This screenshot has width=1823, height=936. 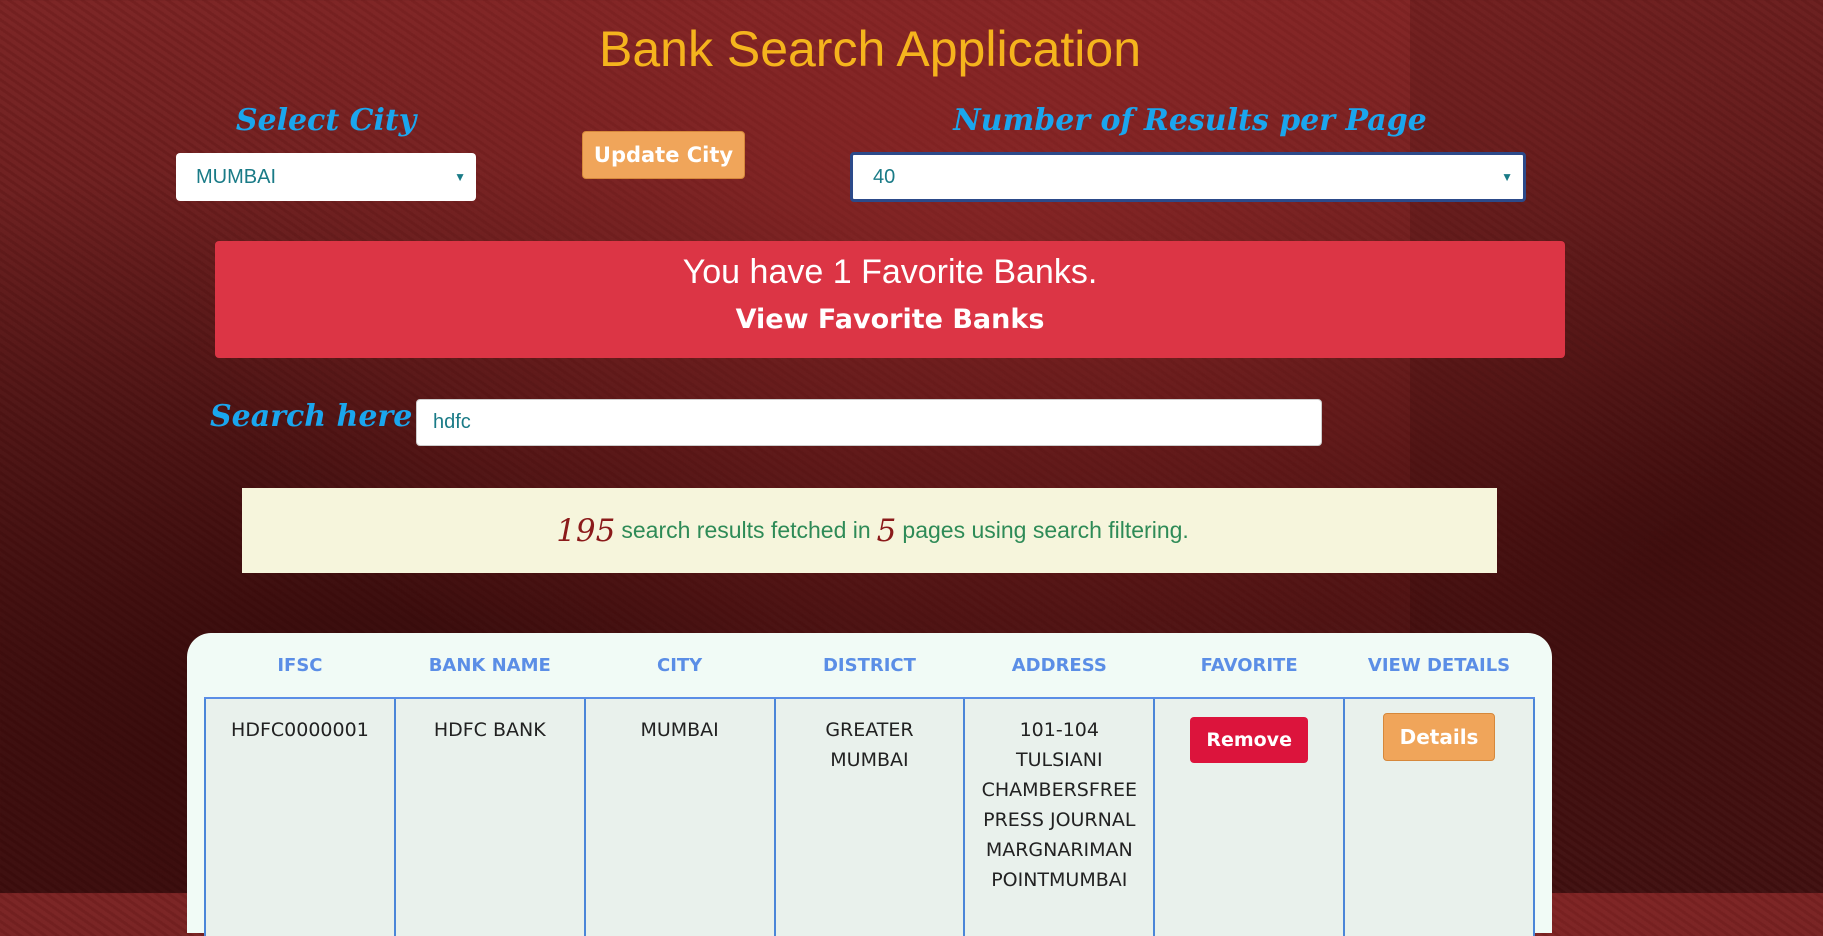 I want to click on header-ifsc: IFSC, so click(x=300, y=666).